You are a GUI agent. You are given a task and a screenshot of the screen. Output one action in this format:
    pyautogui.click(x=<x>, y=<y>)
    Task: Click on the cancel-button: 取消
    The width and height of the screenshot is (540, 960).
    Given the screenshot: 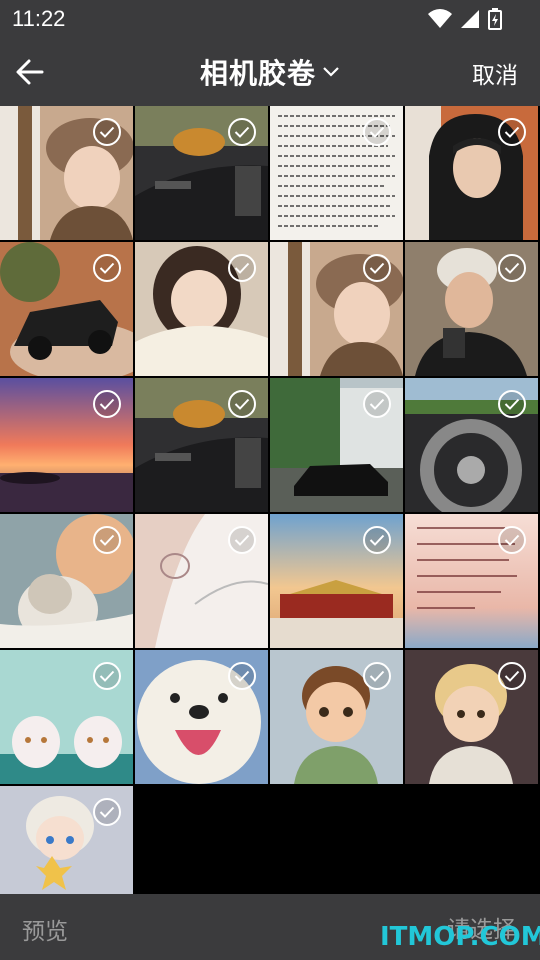 What is the action you would take?
    pyautogui.click(x=495, y=73)
    